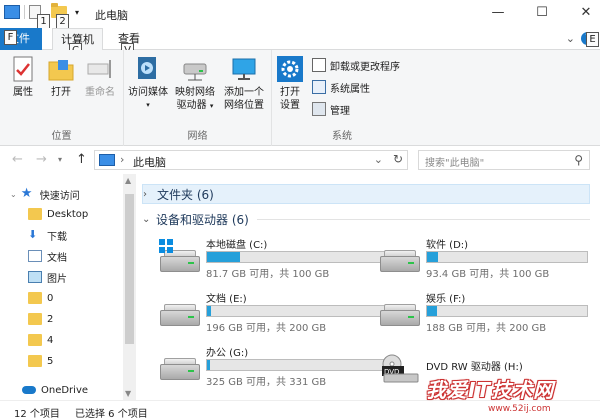 Image resolution: width=600 pixels, height=420 pixels. What do you see at coordinates (251, 160) in the screenshot?
I see `address-bar: › 此电脑 ⌄ ↻` at bounding box center [251, 160].